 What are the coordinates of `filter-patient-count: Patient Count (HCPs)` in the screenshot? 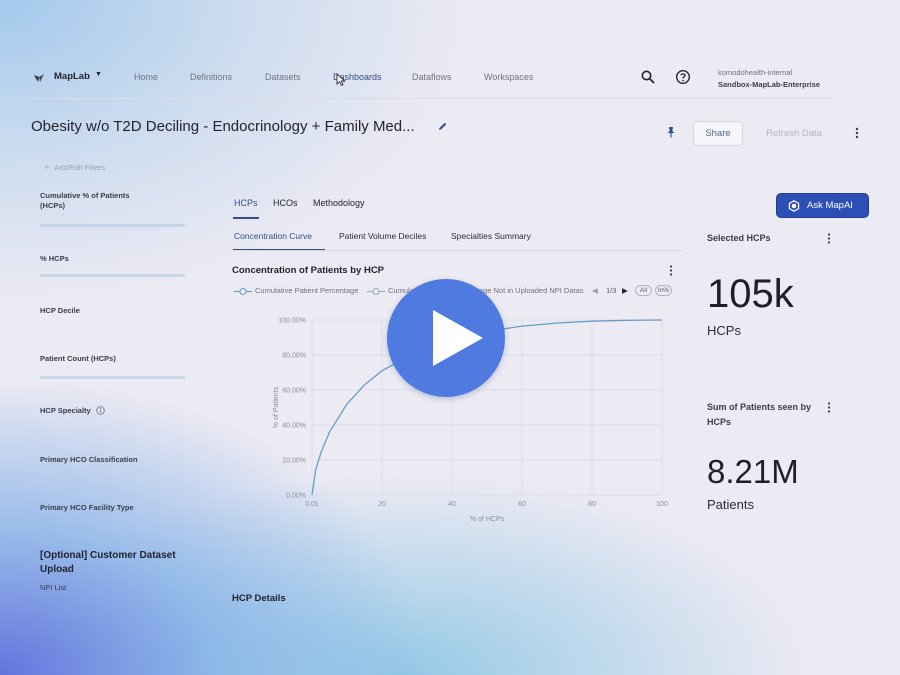 It's located at (78, 359).